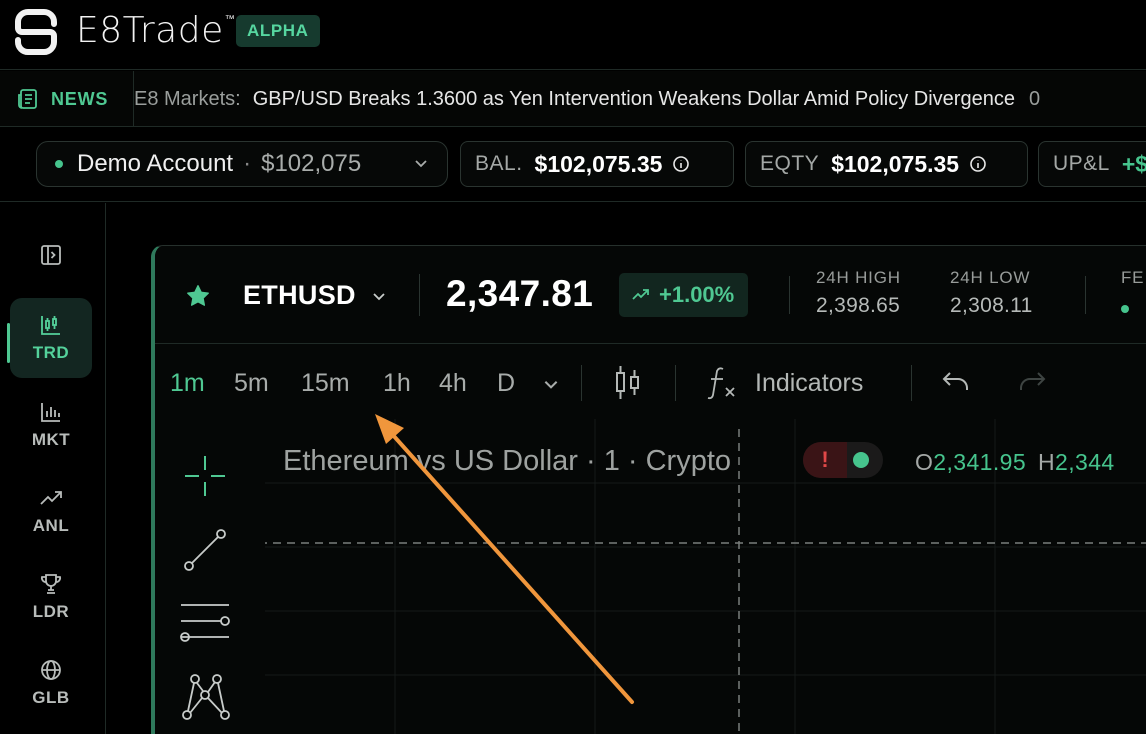 The height and width of the screenshot is (734, 1146). I want to click on nav-label: ANL, so click(51, 525).